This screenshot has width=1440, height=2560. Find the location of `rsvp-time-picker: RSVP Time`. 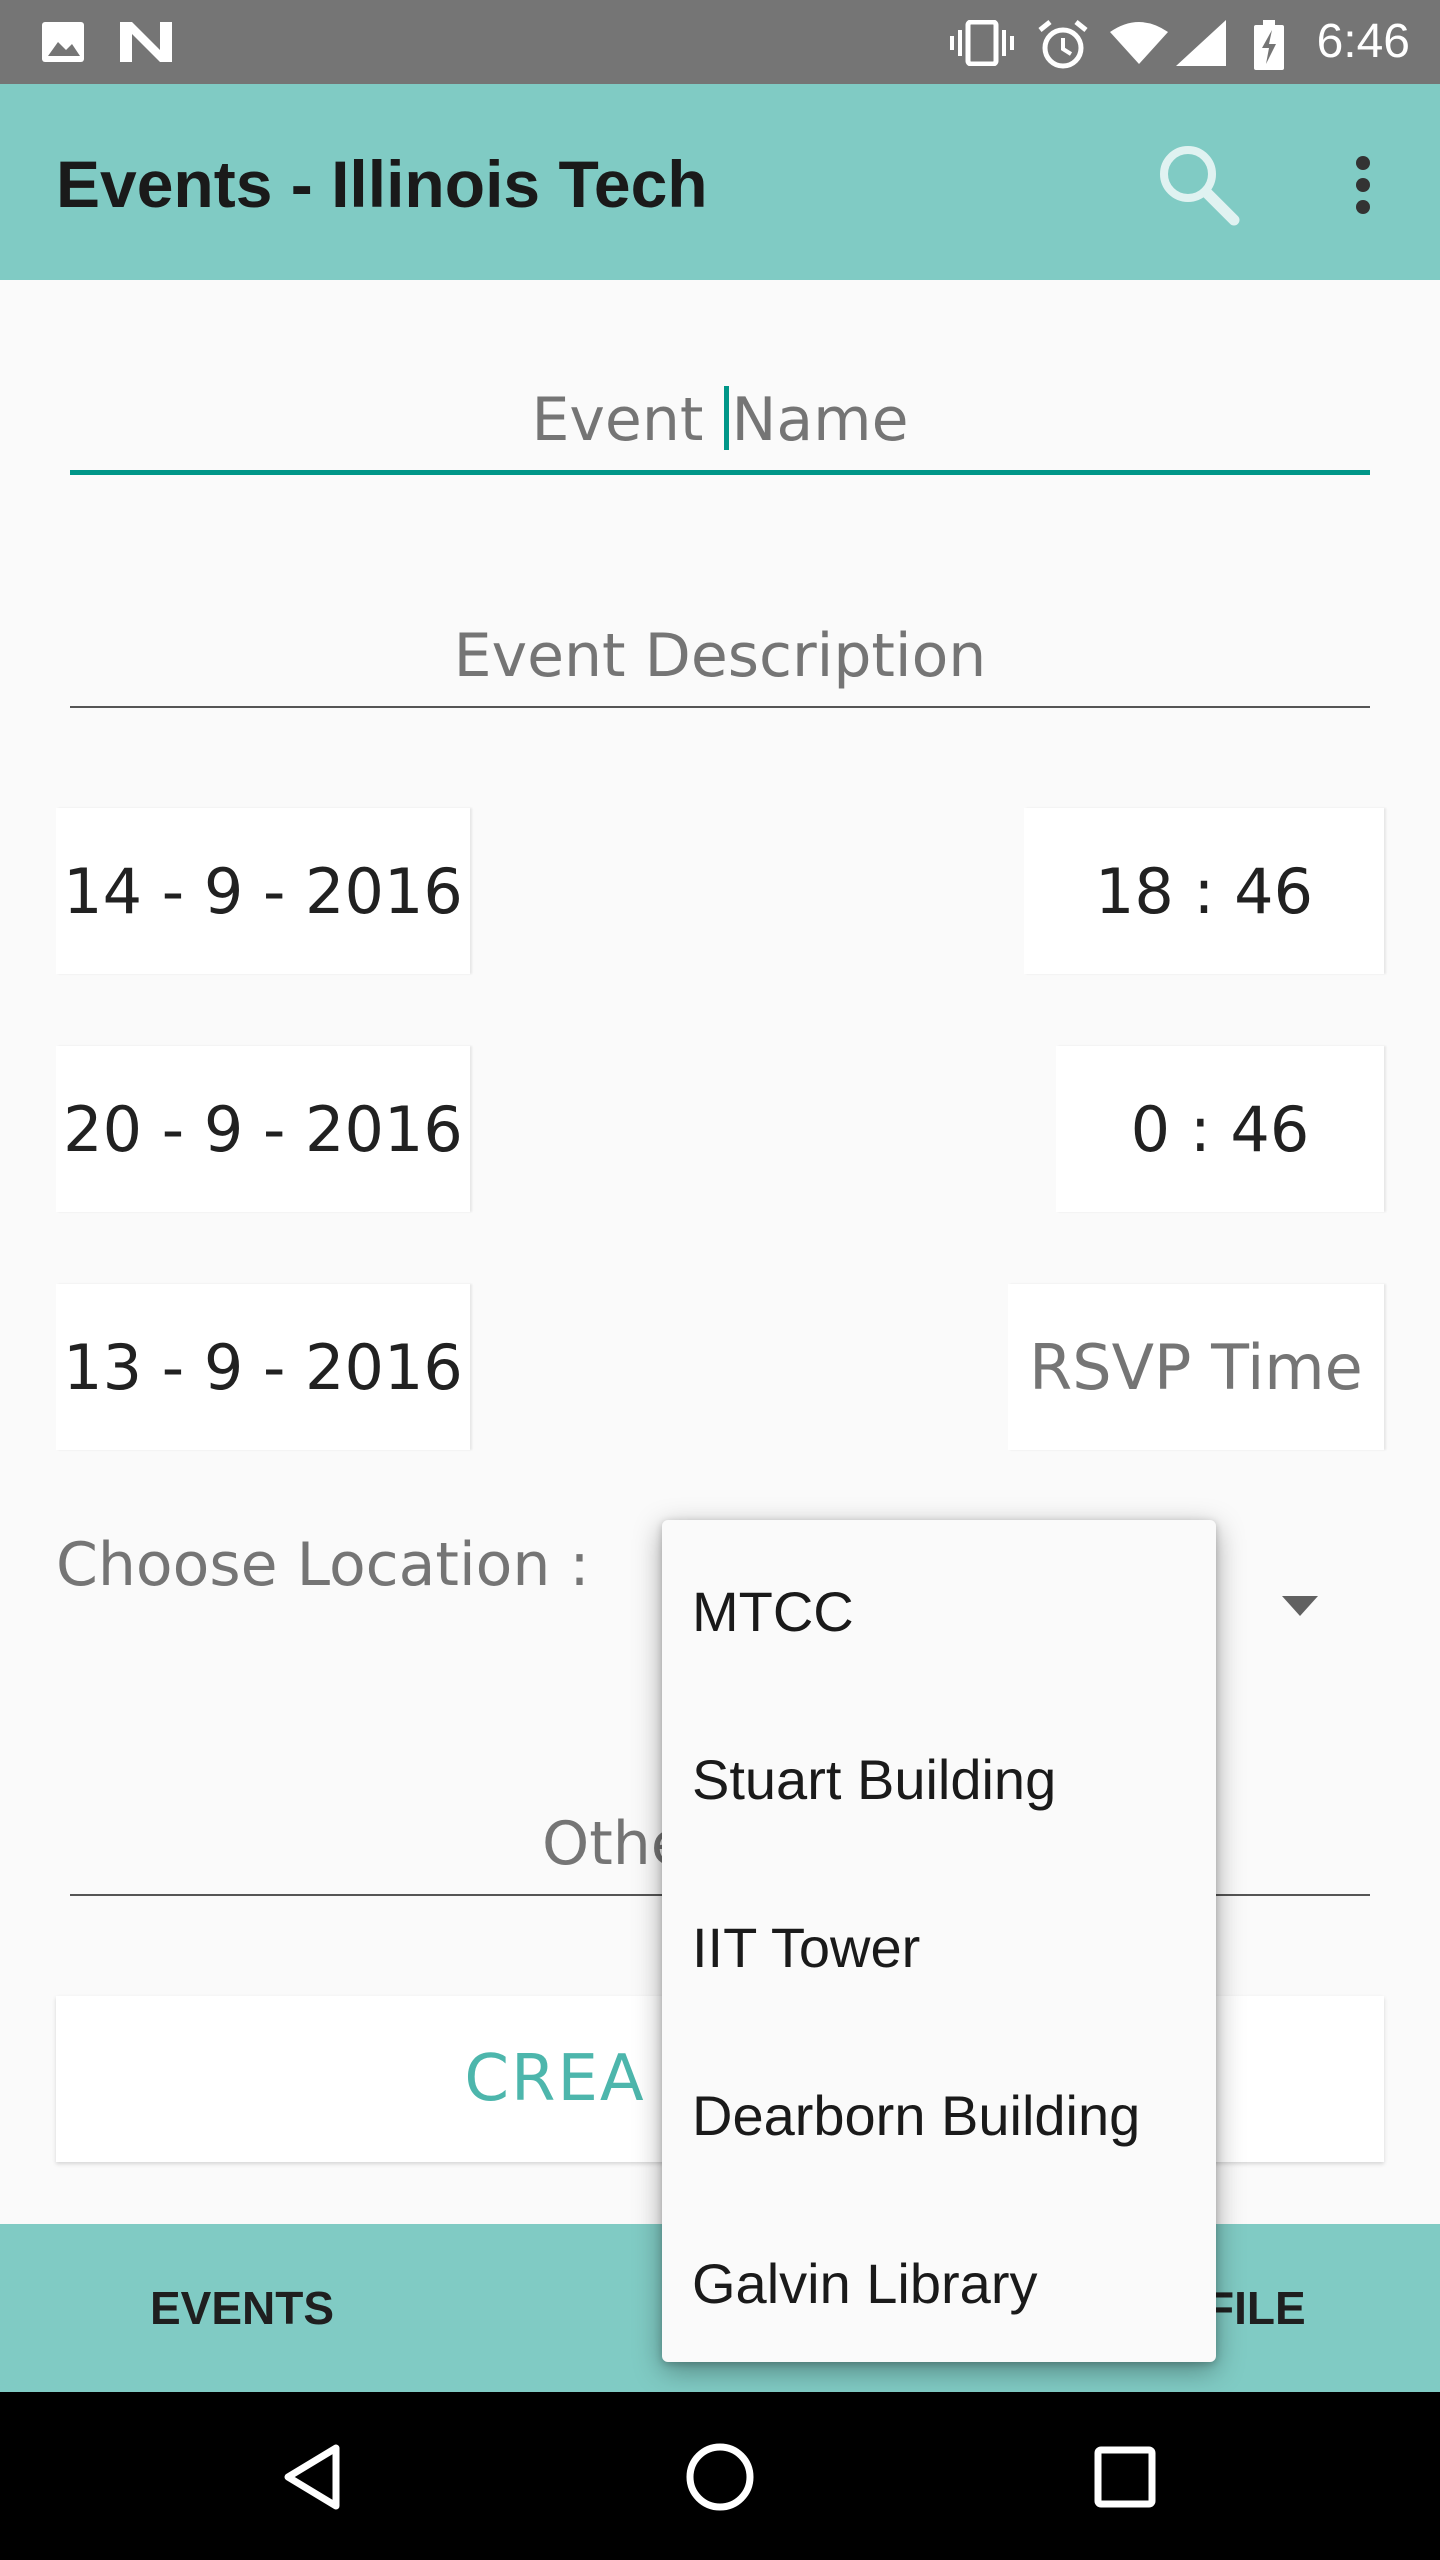

rsvp-time-picker: RSVP Time is located at coordinates (1196, 1367).